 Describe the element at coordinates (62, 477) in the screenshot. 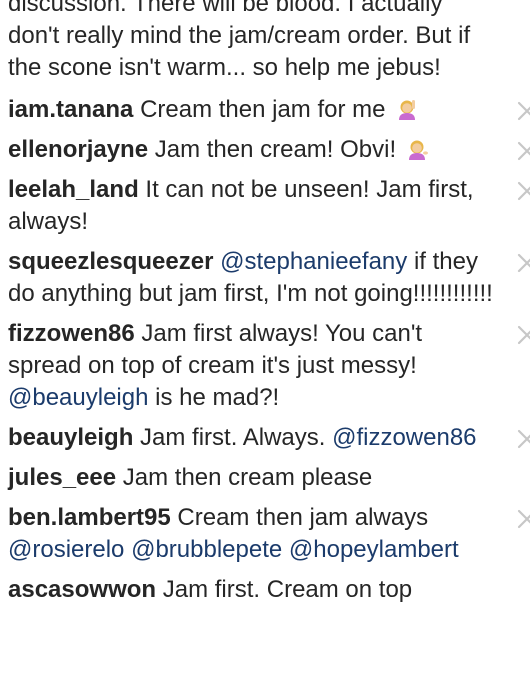

I see `comment-username: jules_eee` at that location.